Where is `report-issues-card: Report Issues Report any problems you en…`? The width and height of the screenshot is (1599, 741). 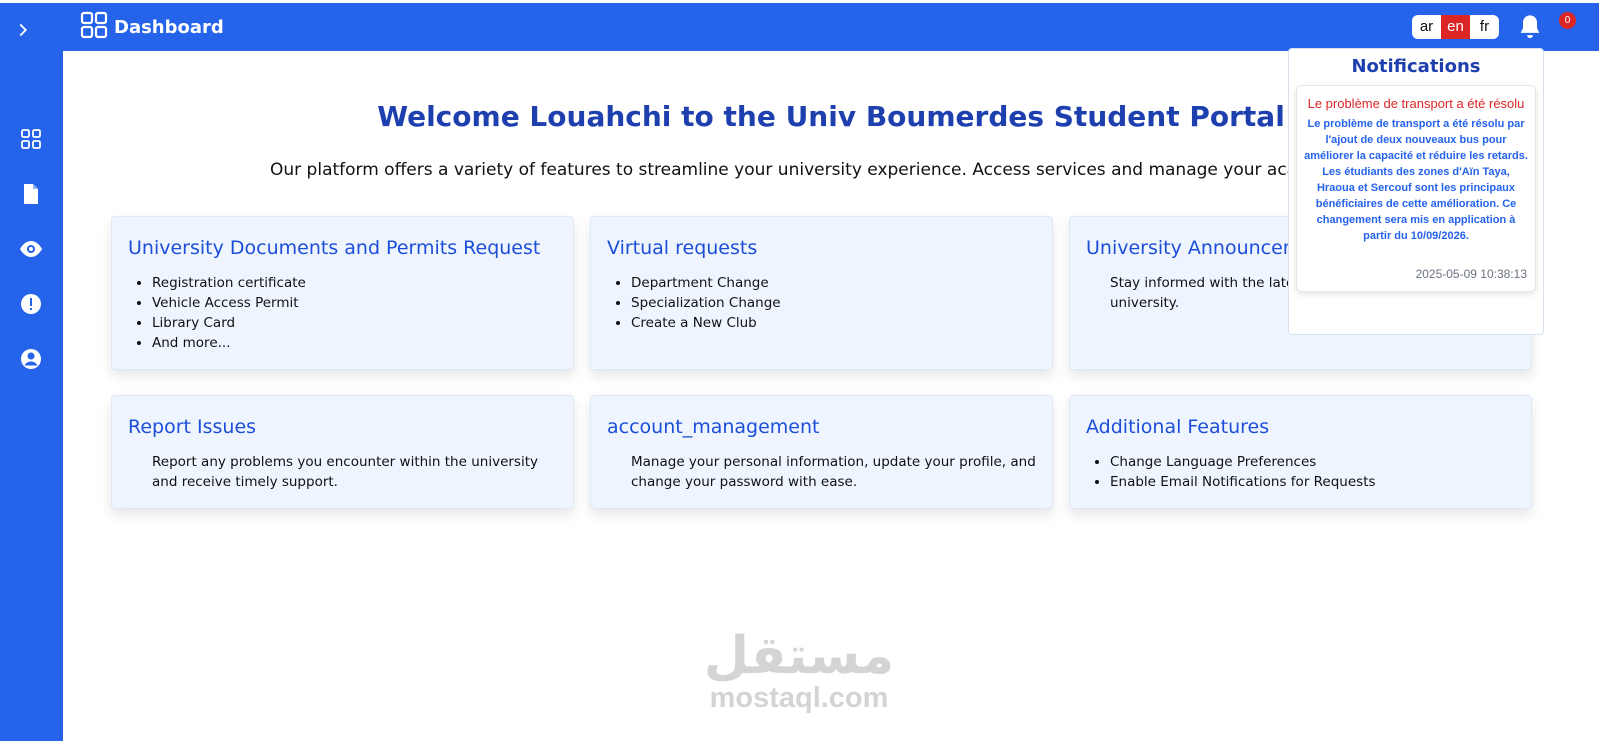 report-issues-card: Report Issues Report any problems you en… is located at coordinates (342, 452).